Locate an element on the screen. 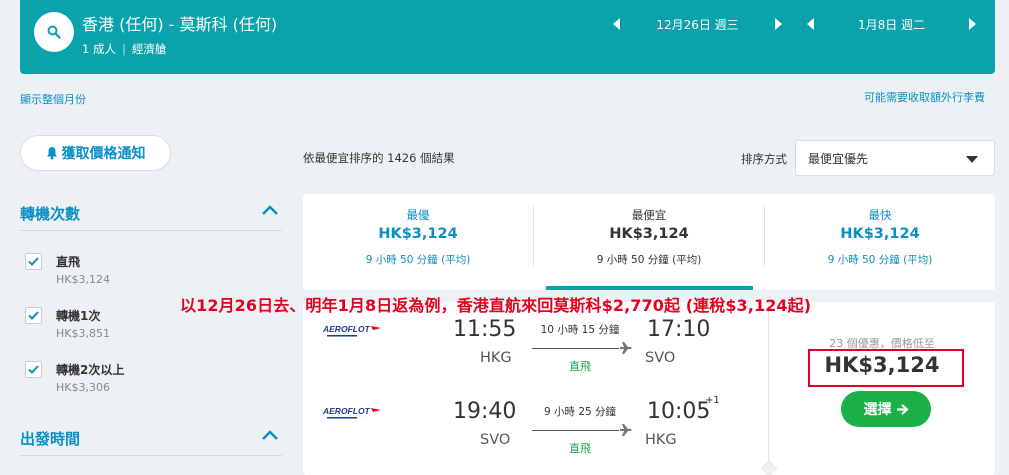 The image size is (1009, 475). active-tab-indicator is located at coordinates (649, 288).